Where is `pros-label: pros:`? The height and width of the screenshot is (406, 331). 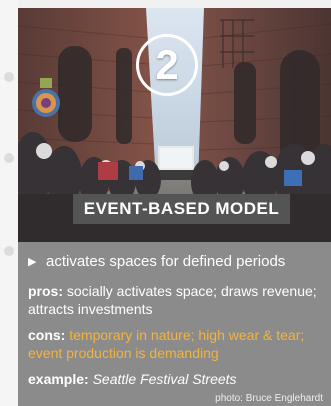 pros-label: pros: is located at coordinates (45, 291).